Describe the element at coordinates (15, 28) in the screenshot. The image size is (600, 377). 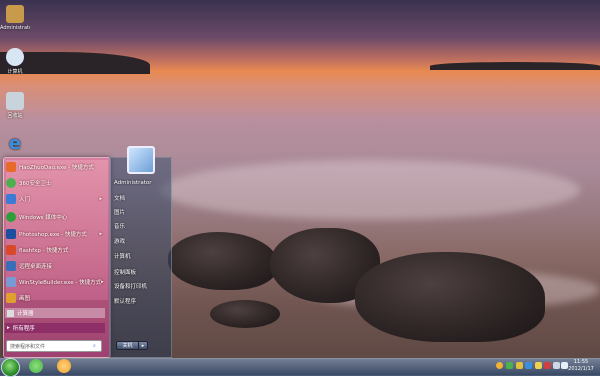
I see `desktop-icon-label: Administrator` at that location.